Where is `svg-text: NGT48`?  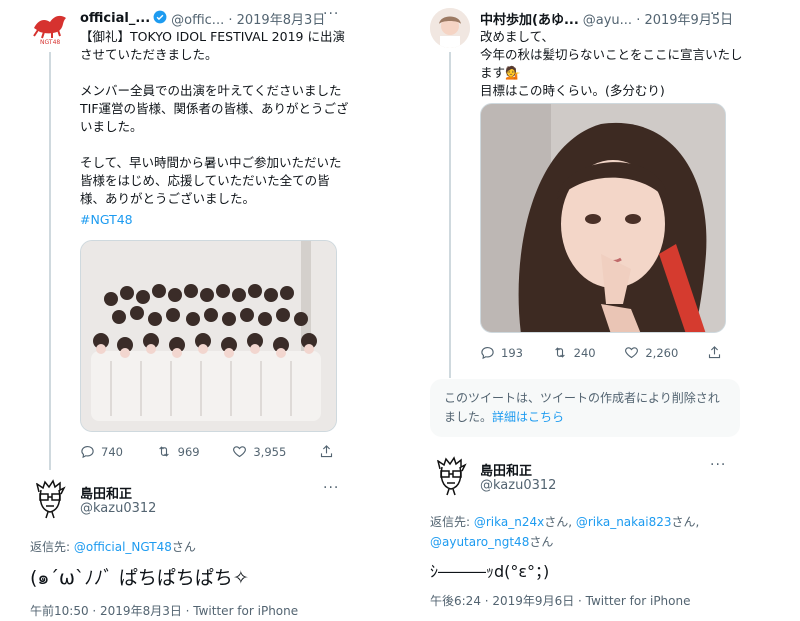 svg-text: NGT48 is located at coordinates (50, 42).